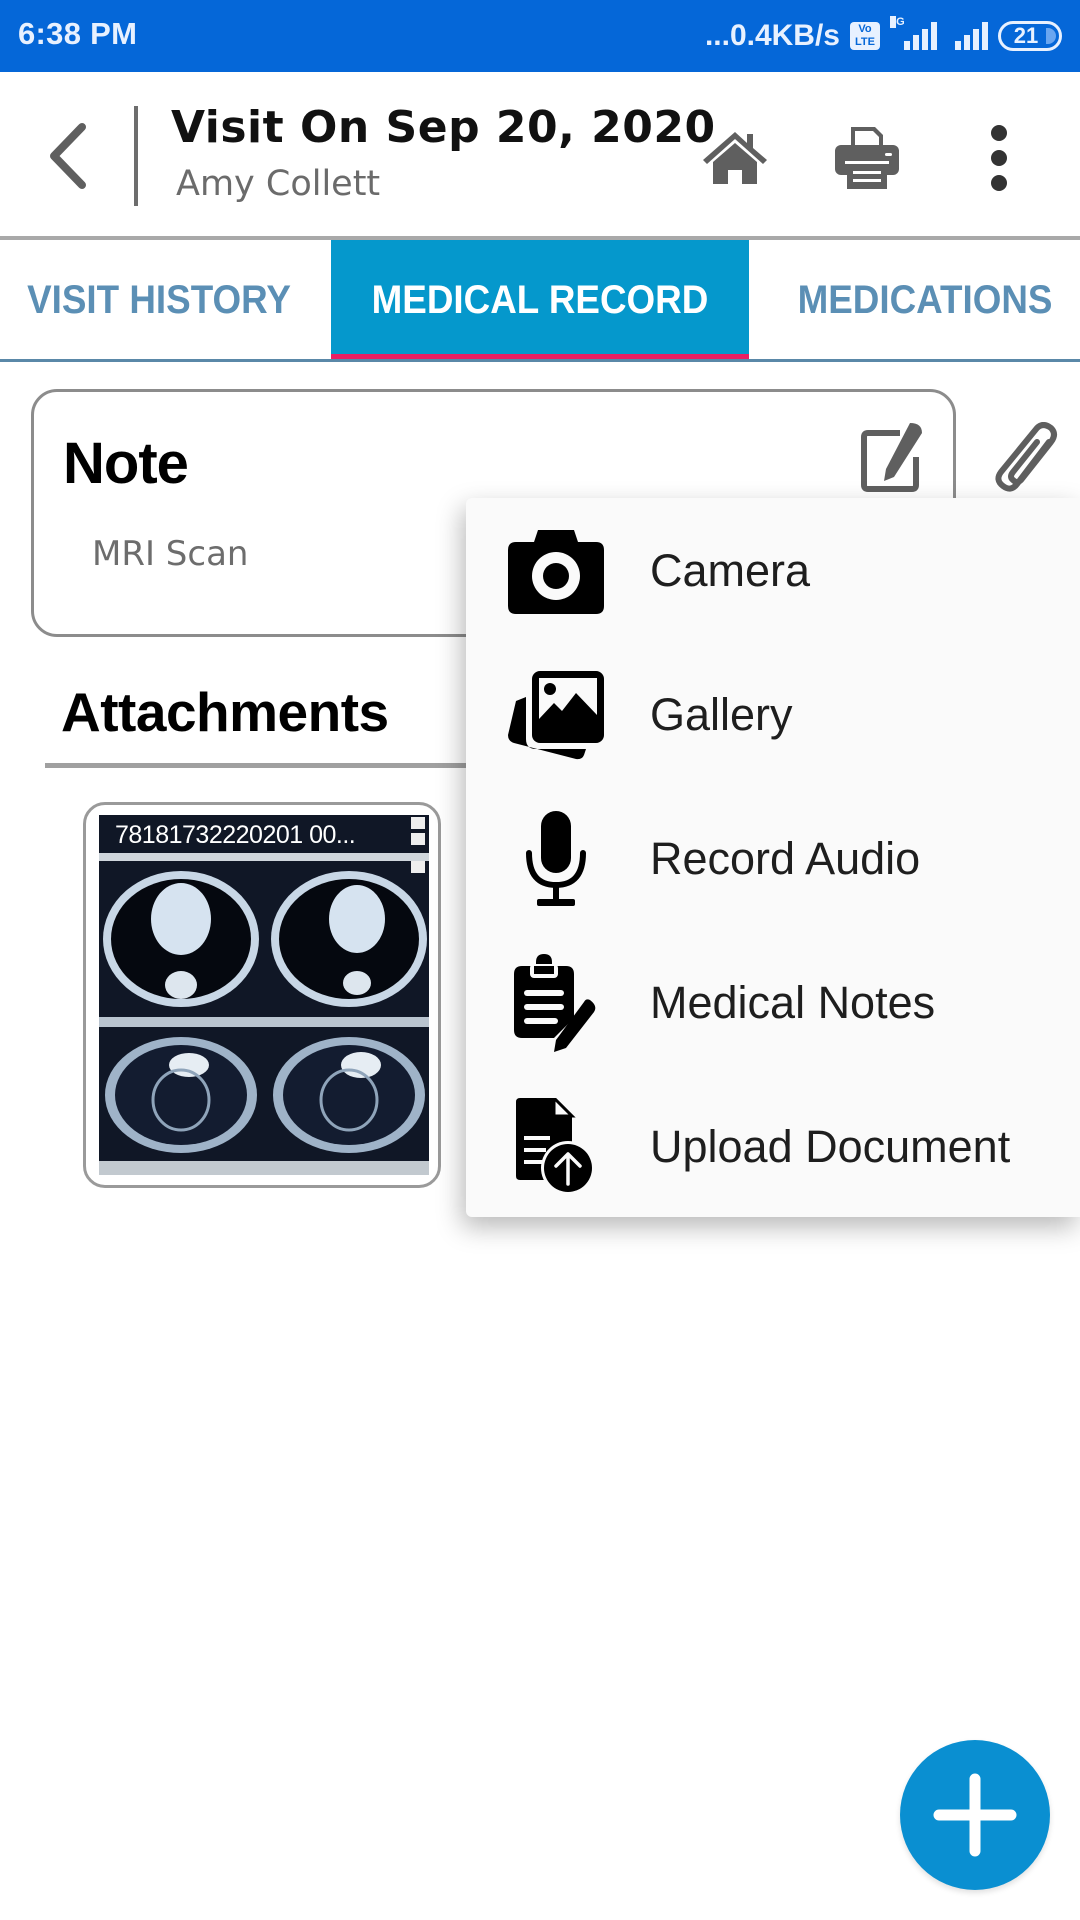 This screenshot has width=1080, height=1920. What do you see at coordinates (785, 858) in the screenshot?
I see `menu-label-record-audio: Record Audio` at bounding box center [785, 858].